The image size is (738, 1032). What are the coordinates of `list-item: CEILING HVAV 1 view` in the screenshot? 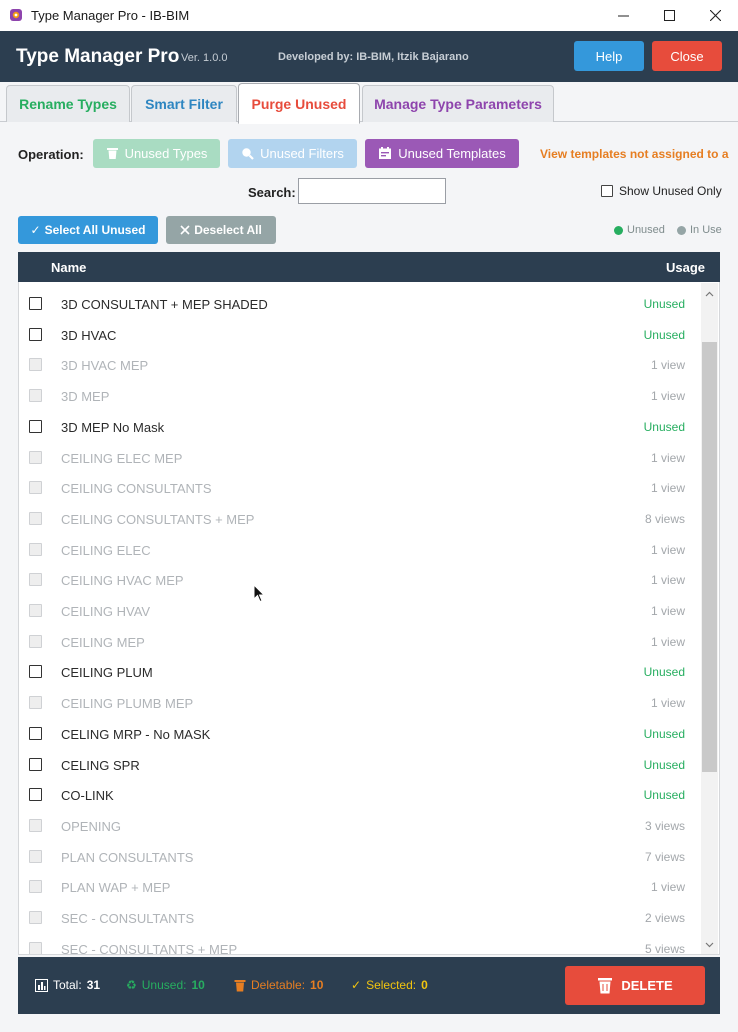 It's located at (360, 608).